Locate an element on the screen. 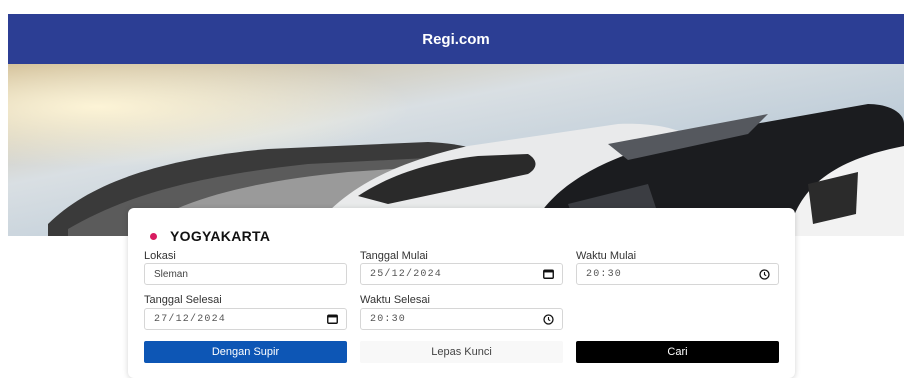 This screenshot has width=904, height=378. waktu-mulai-label: Waktu Mulai is located at coordinates (606, 256).